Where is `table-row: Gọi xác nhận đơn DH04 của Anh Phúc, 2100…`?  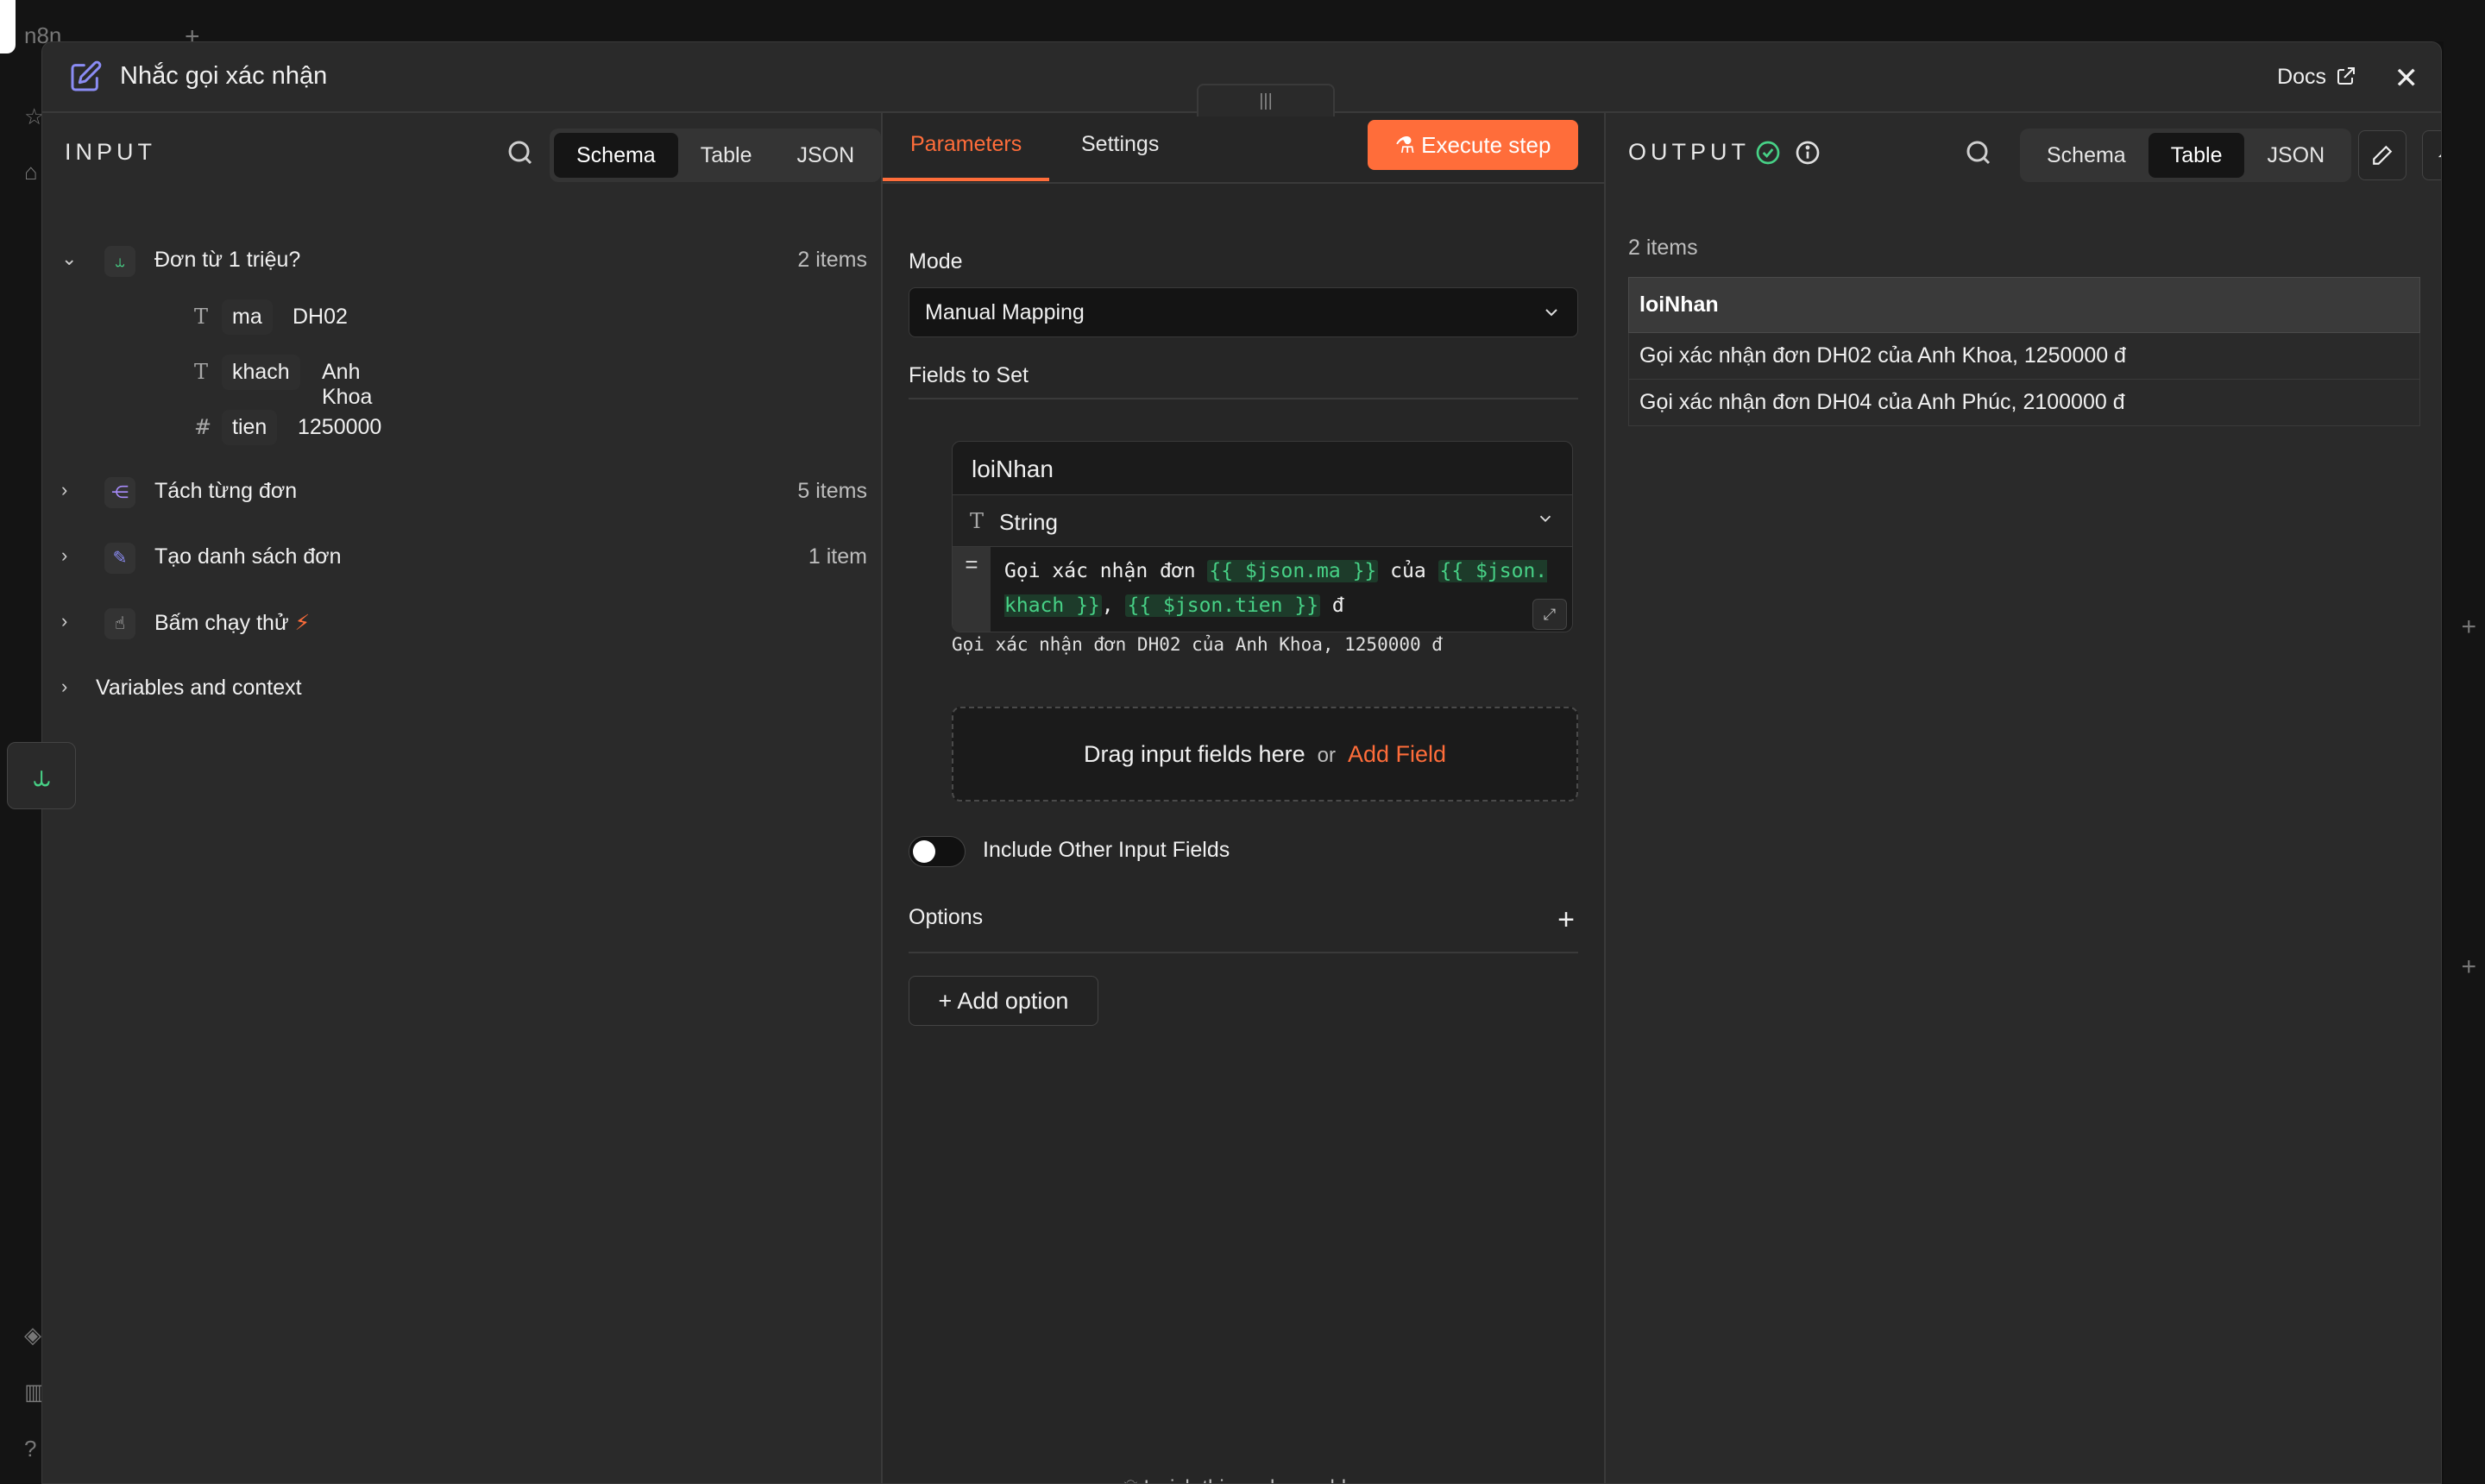
table-row: Gọi xác nhận đơn DH04 của Anh Phúc, 2100… is located at coordinates (2024, 402).